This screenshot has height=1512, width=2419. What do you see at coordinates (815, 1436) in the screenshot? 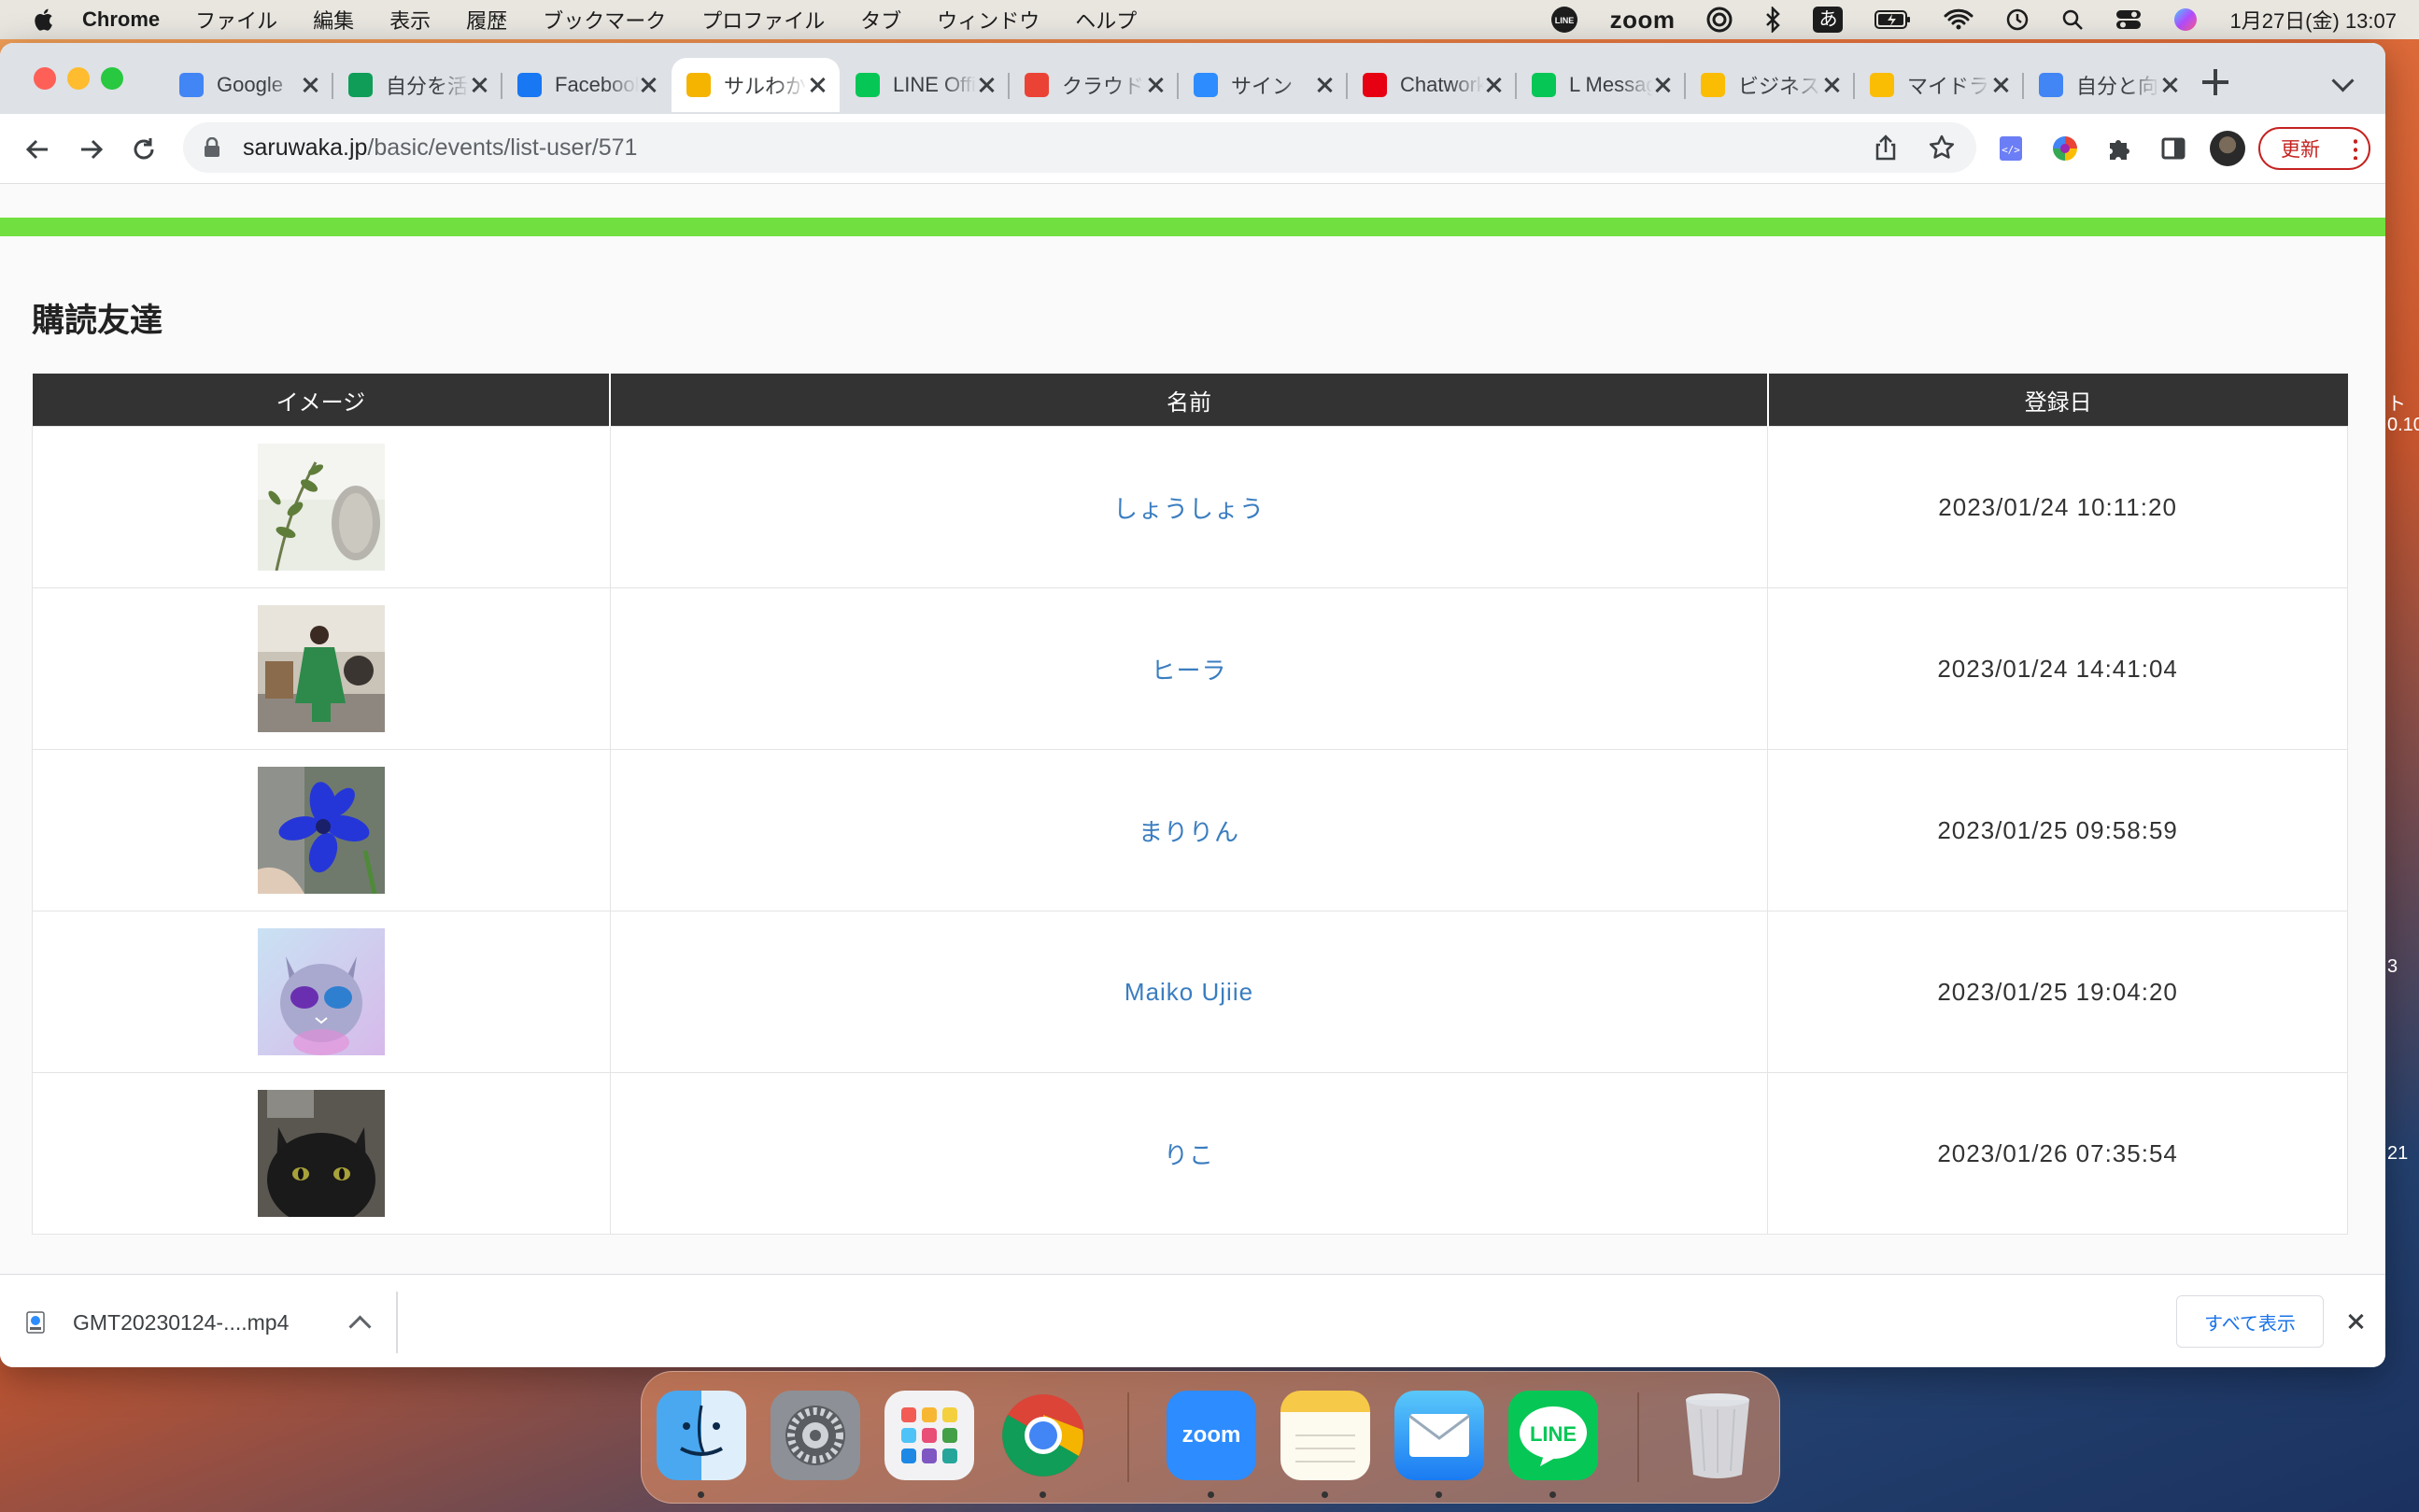
I see `system-settings-icon` at bounding box center [815, 1436].